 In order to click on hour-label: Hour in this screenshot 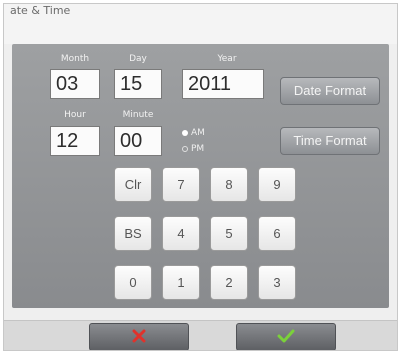, I will do `click(75, 115)`.